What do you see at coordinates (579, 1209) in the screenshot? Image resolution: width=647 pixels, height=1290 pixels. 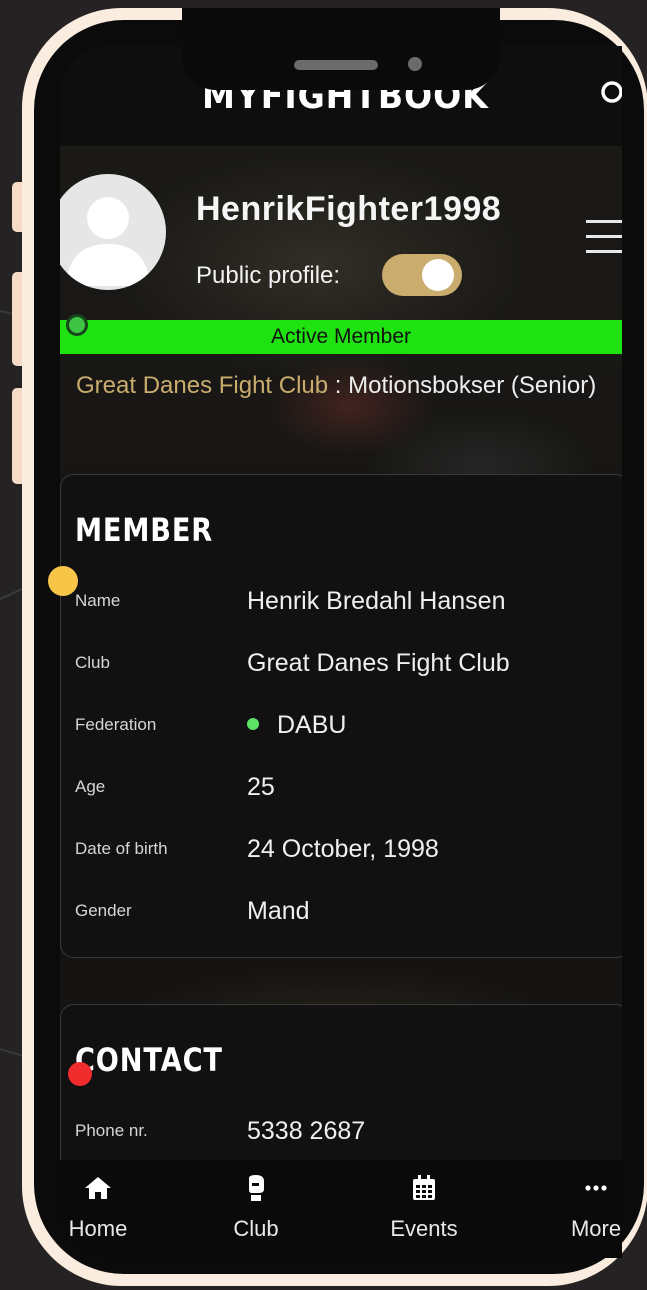 I see `nav-item-more: More` at bounding box center [579, 1209].